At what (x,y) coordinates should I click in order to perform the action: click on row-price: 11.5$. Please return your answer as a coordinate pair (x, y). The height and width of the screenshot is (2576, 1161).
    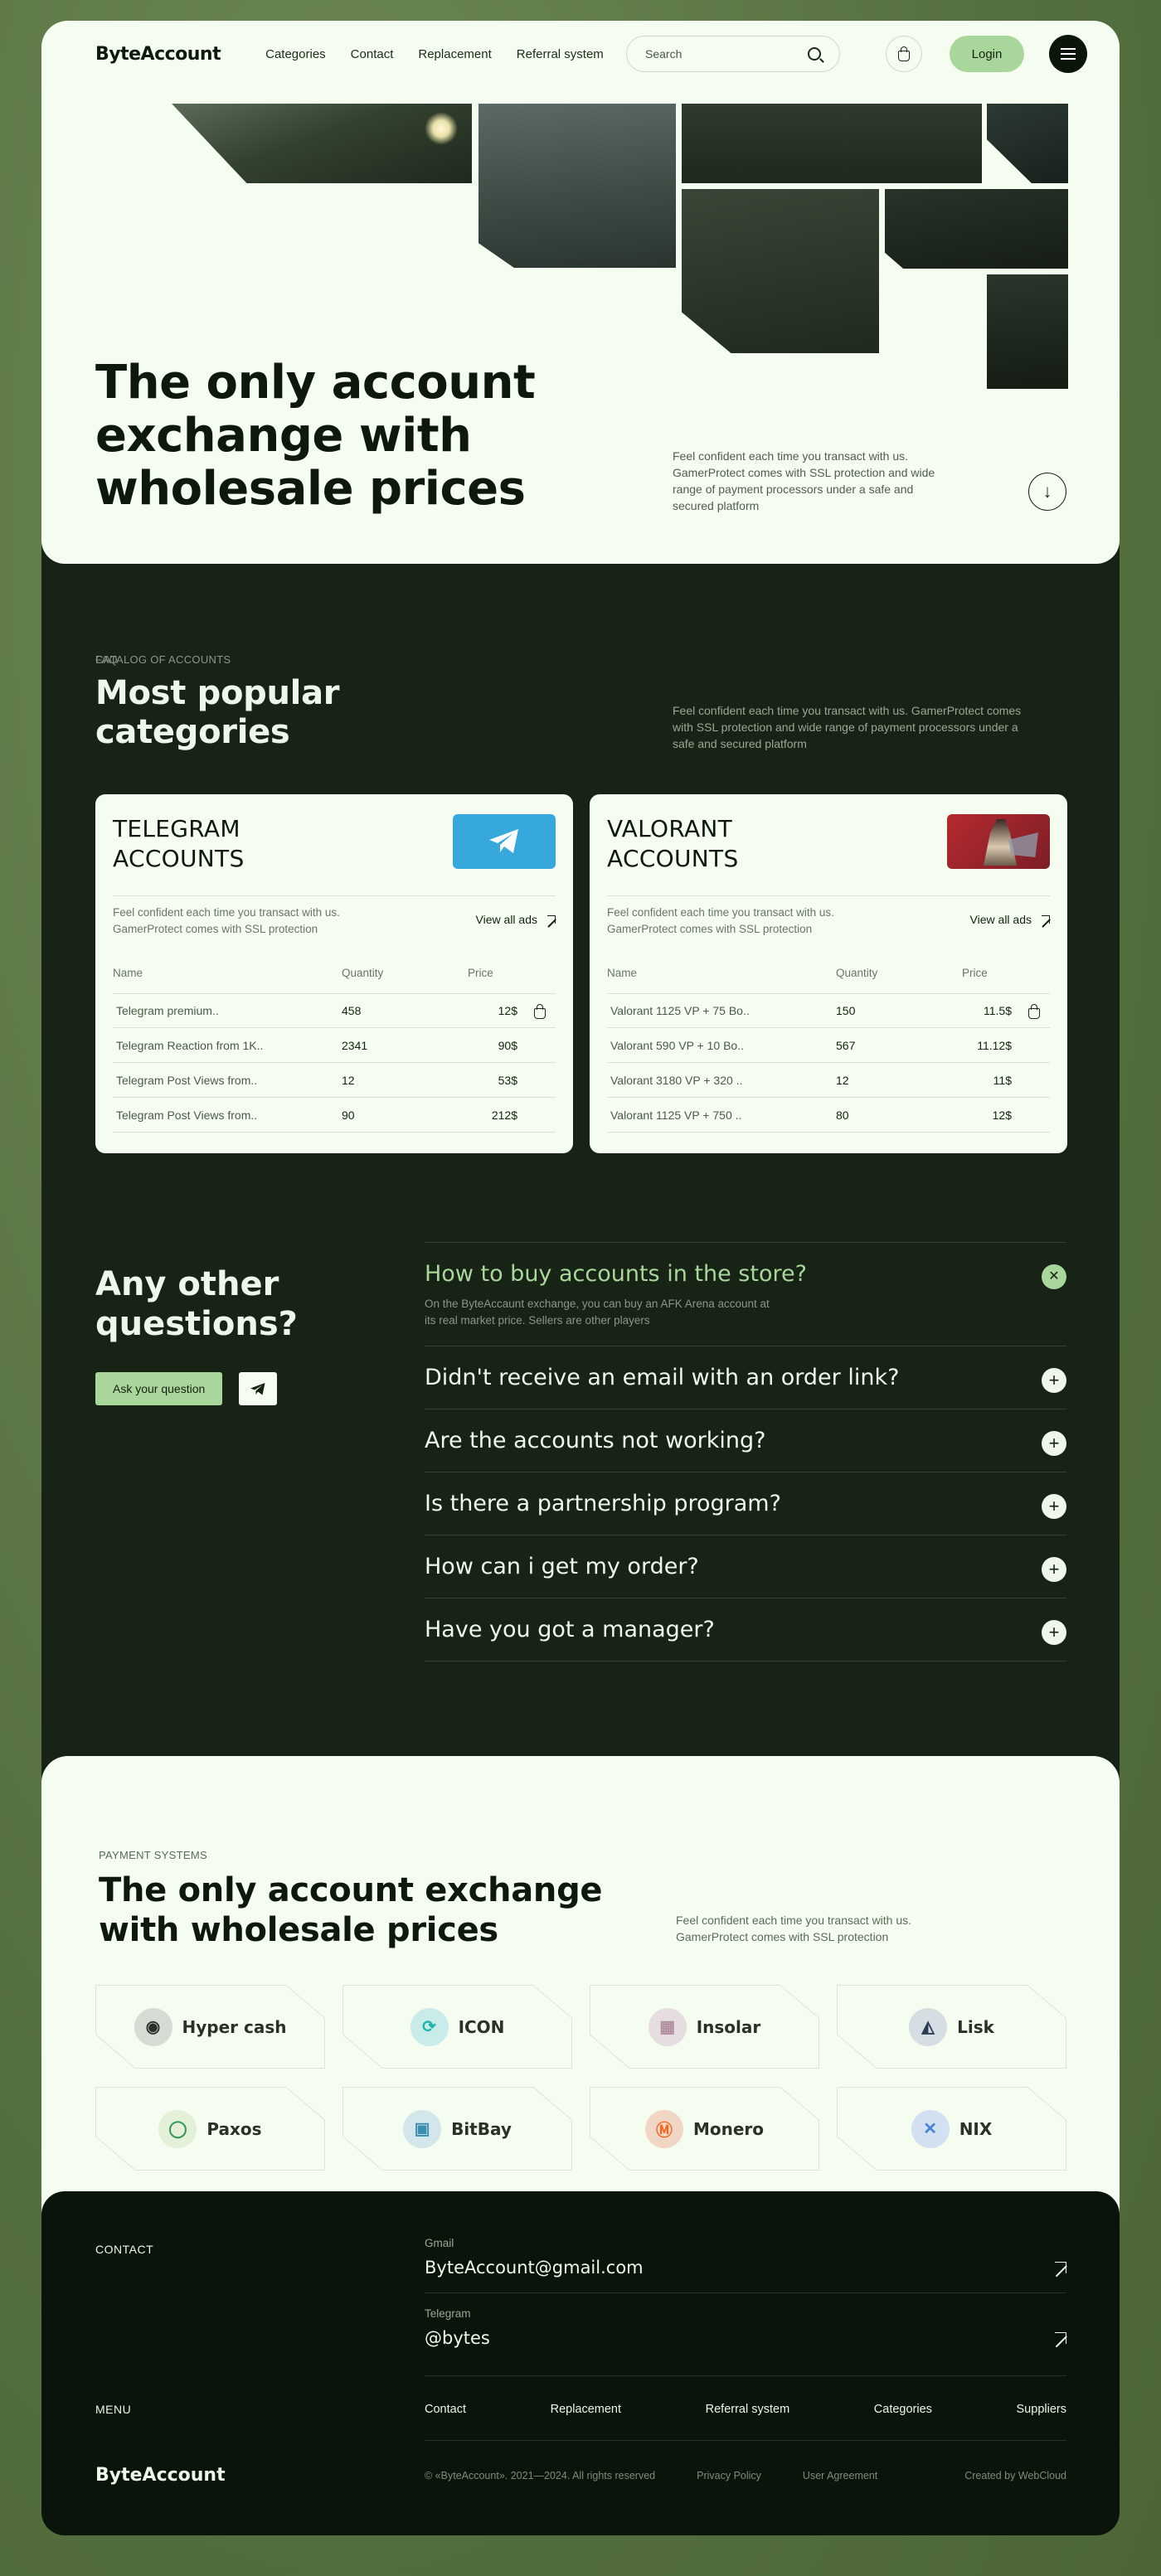
    Looking at the image, I should click on (998, 1010).